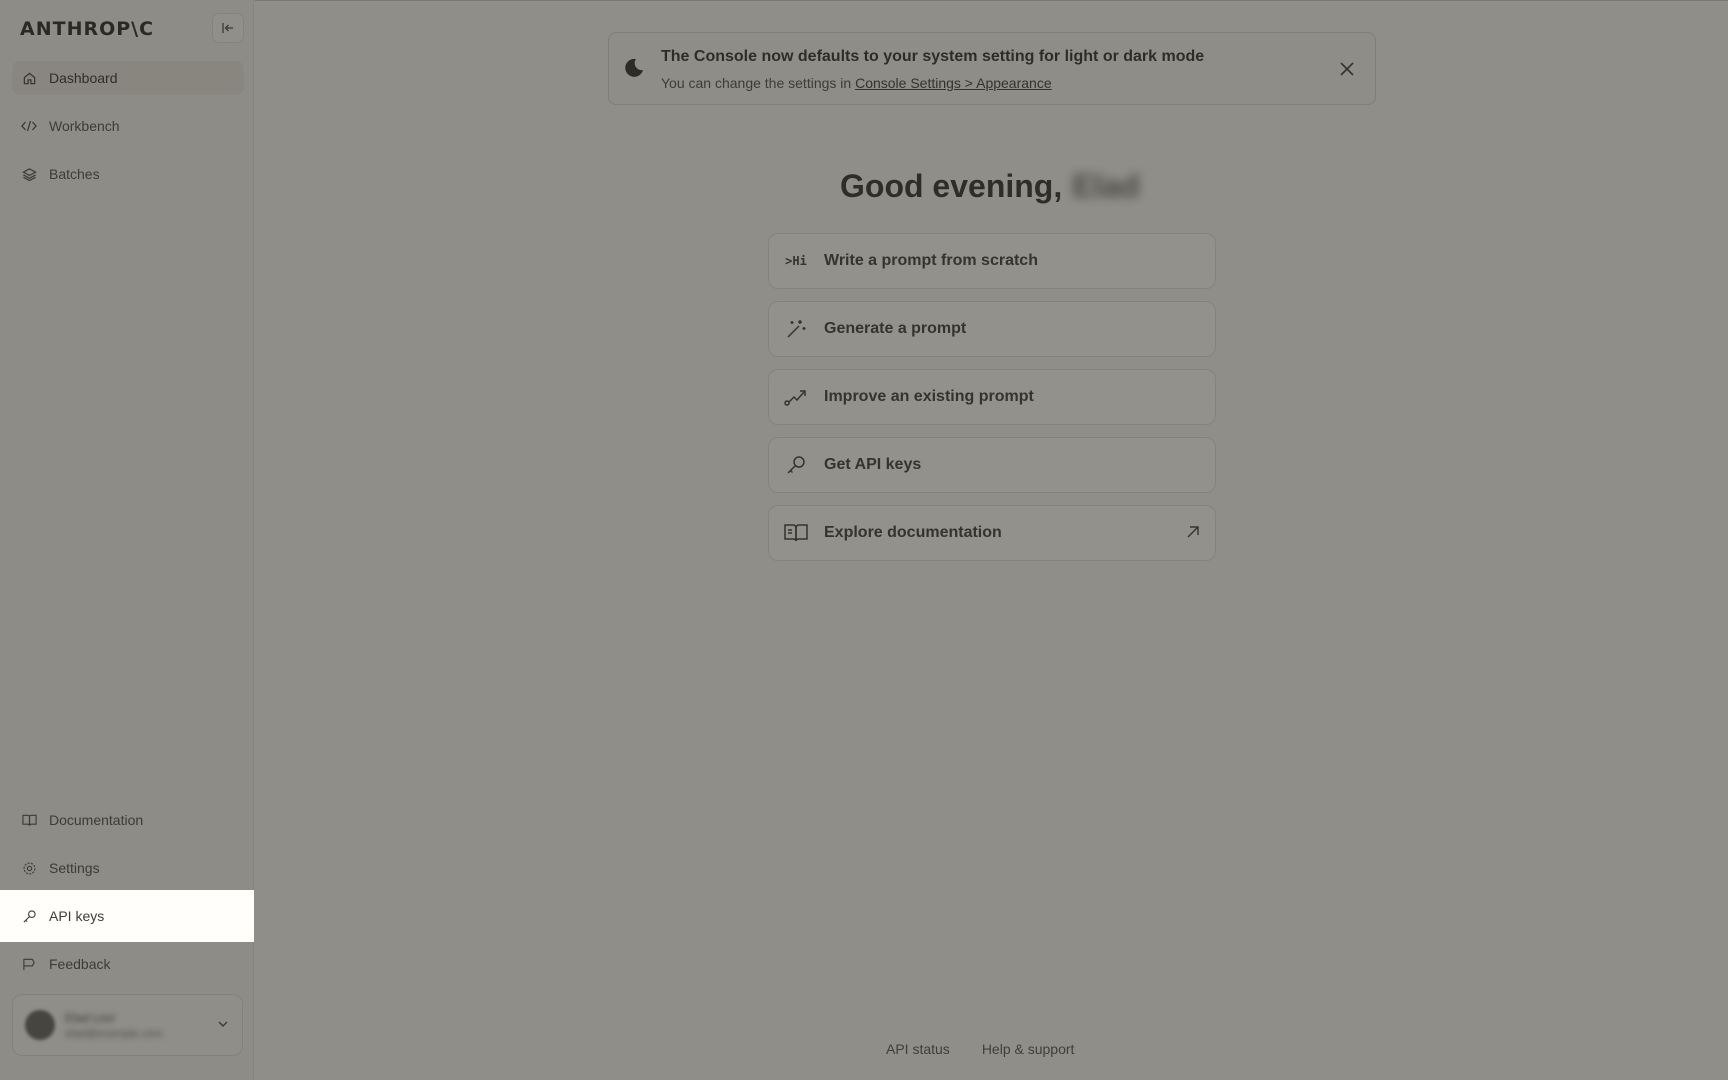 Image resolution: width=1728 pixels, height=1080 pixels. What do you see at coordinates (83, 78) in the screenshot?
I see `sidebar-item-label: Dashboard` at bounding box center [83, 78].